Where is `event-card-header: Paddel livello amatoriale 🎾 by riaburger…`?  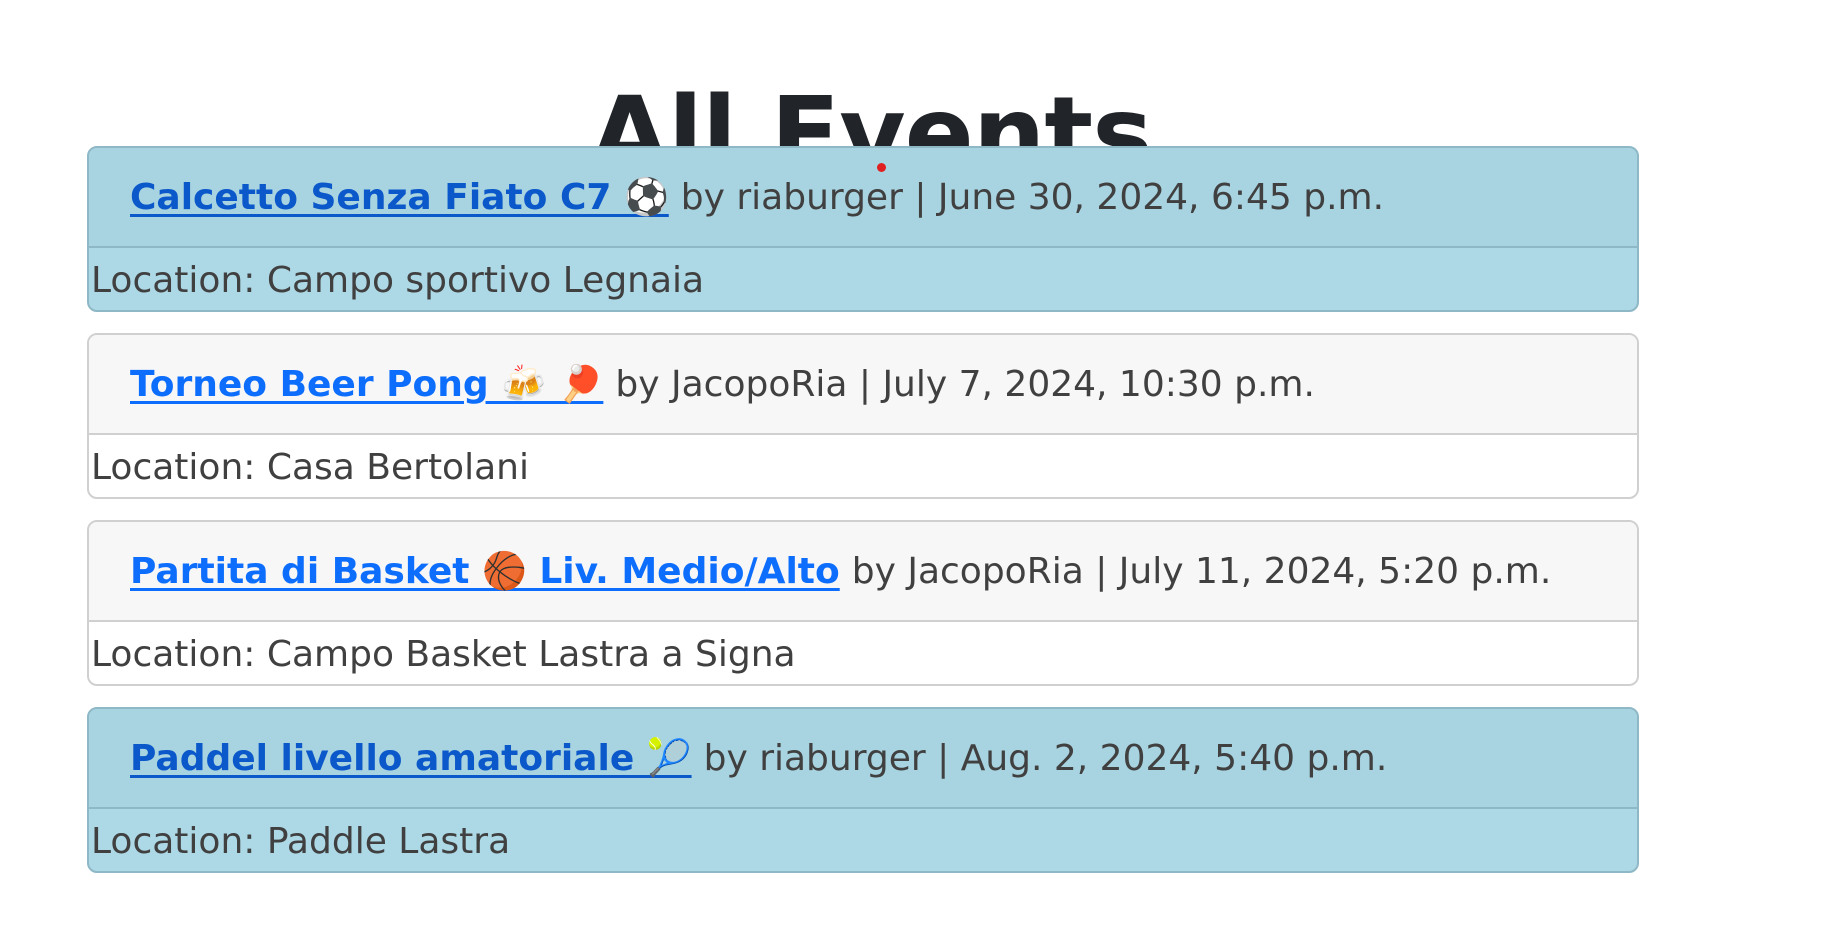
event-card-header: Paddel livello amatoriale 🎾 by riaburger… is located at coordinates (863, 759).